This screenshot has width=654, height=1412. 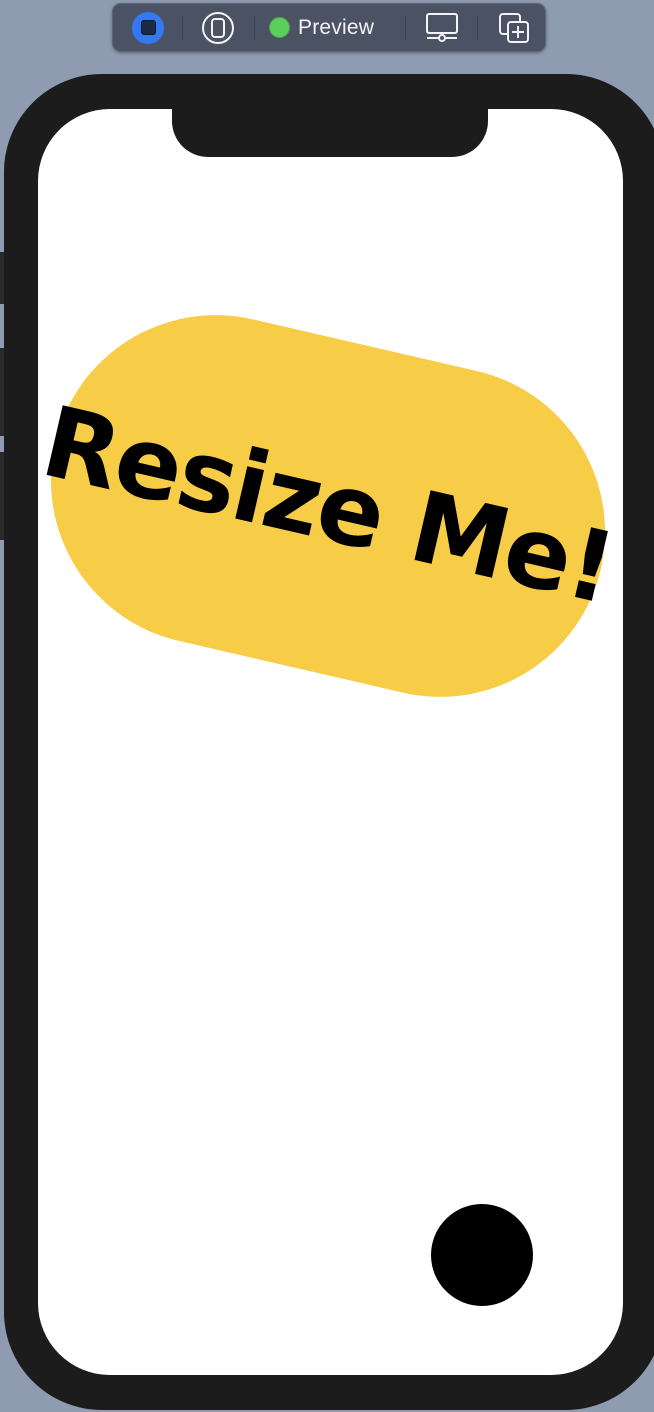 I want to click on device-notch, so click(x=330, y=115).